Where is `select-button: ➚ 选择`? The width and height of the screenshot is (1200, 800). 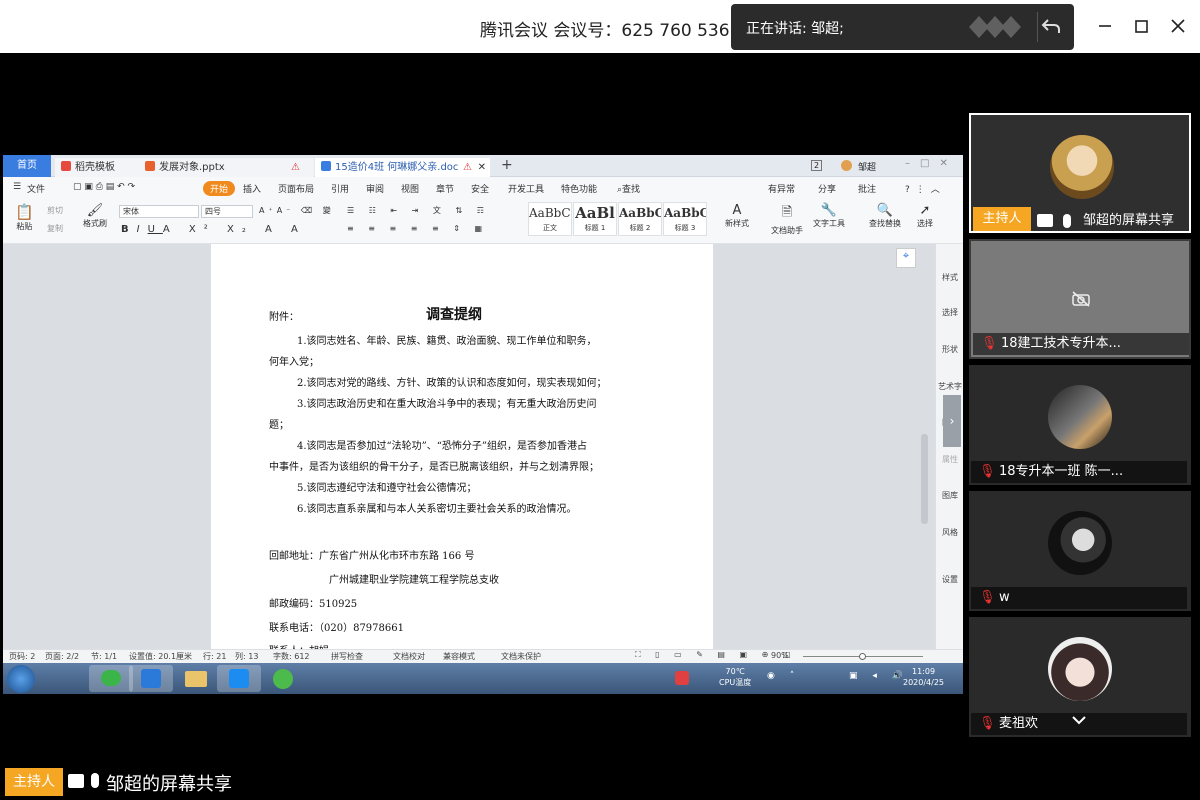 select-button: ➚ 选择 is located at coordinates (925, 216).